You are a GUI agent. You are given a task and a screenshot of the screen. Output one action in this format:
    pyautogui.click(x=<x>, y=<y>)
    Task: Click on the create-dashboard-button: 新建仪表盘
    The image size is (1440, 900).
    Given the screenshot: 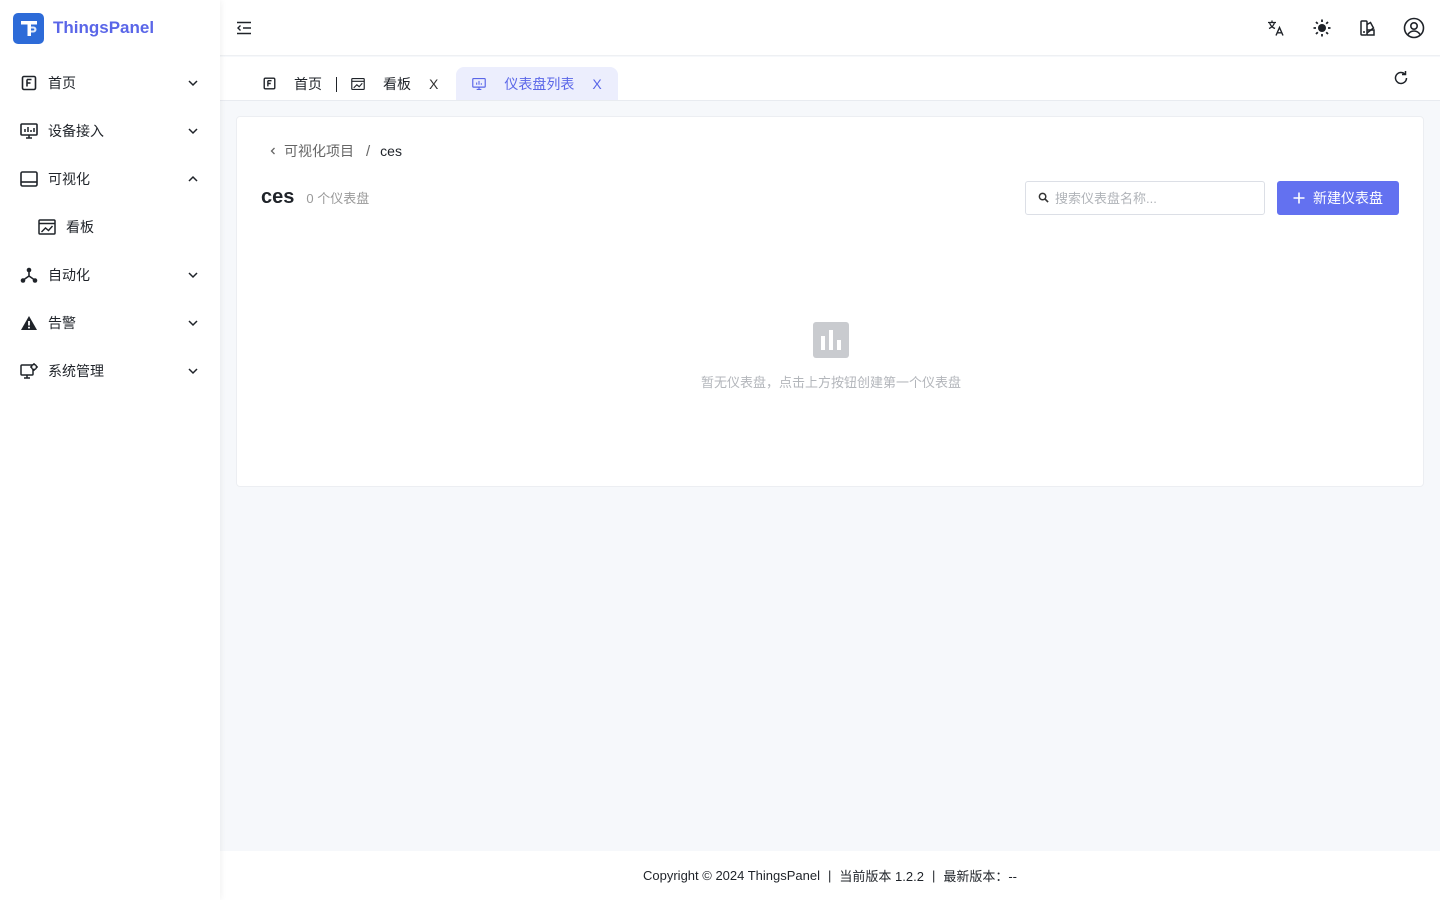 What is the action you would take?
    pyautogui.click(x=1338, y=198)
    